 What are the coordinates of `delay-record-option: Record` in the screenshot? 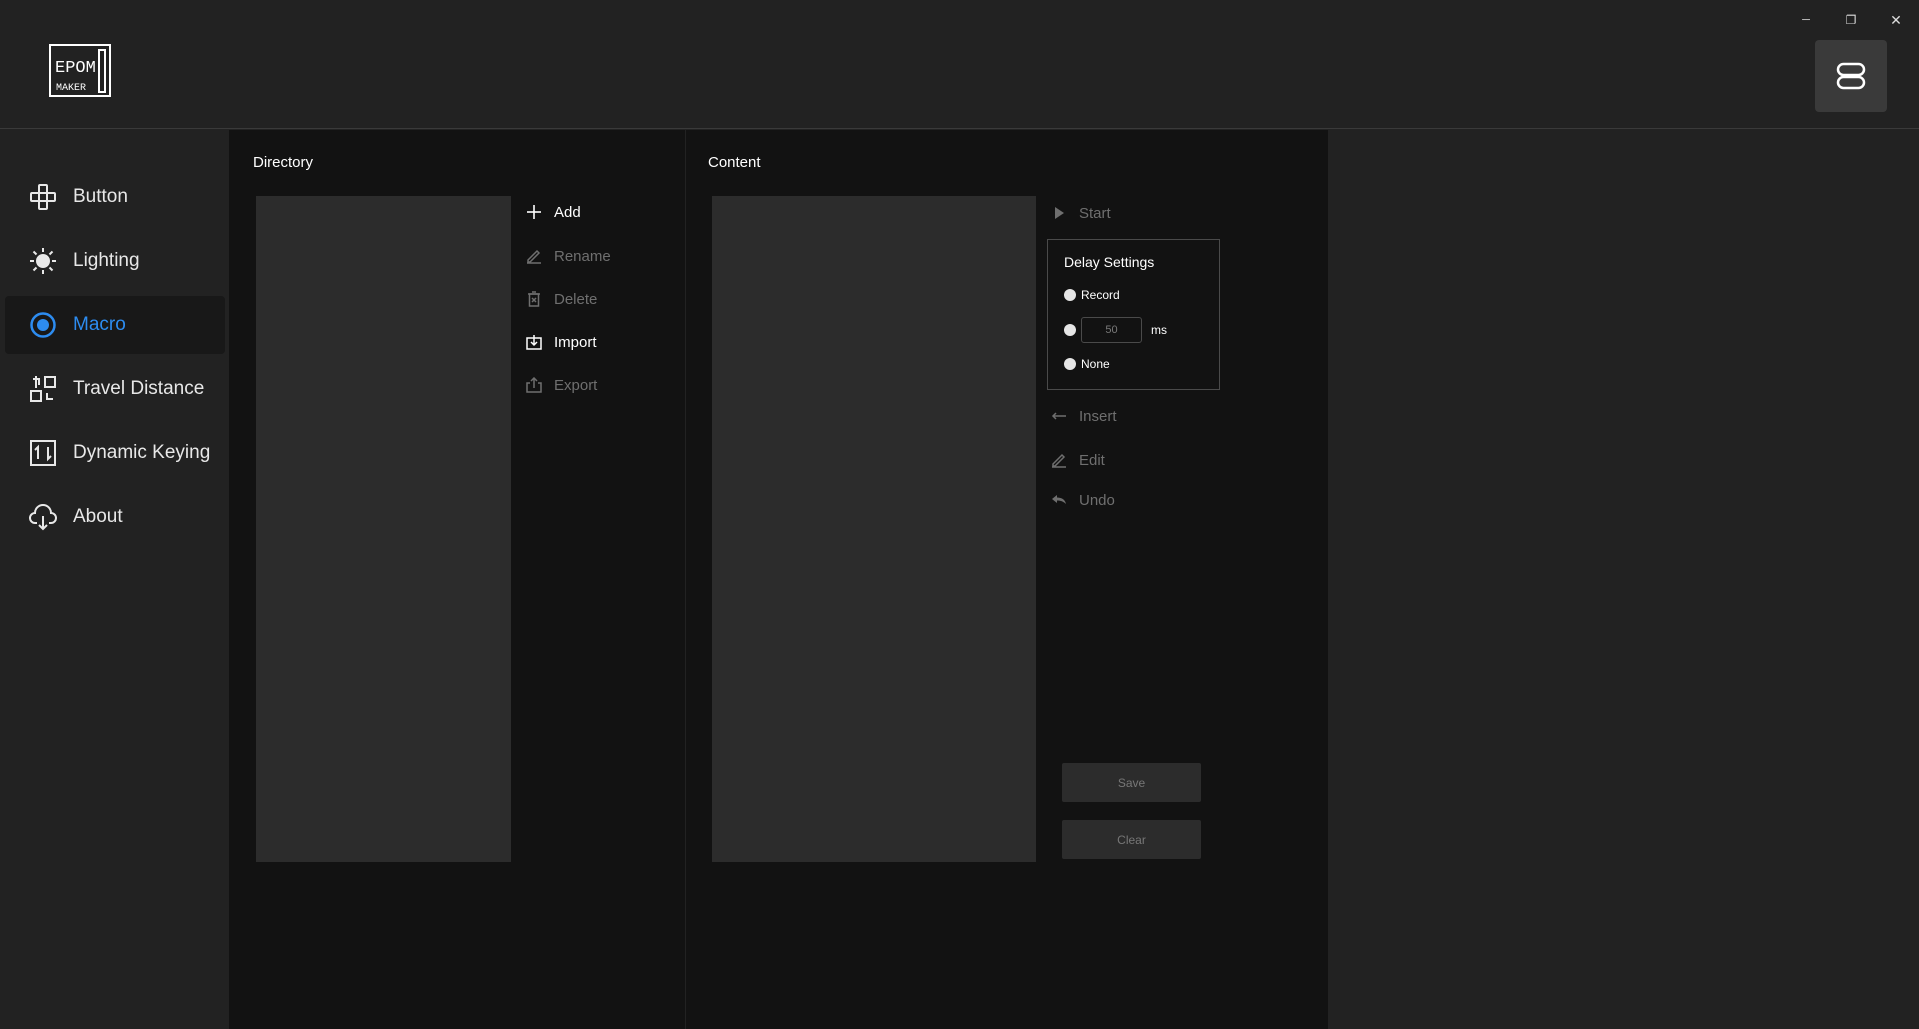 It's located at (1092, 295).